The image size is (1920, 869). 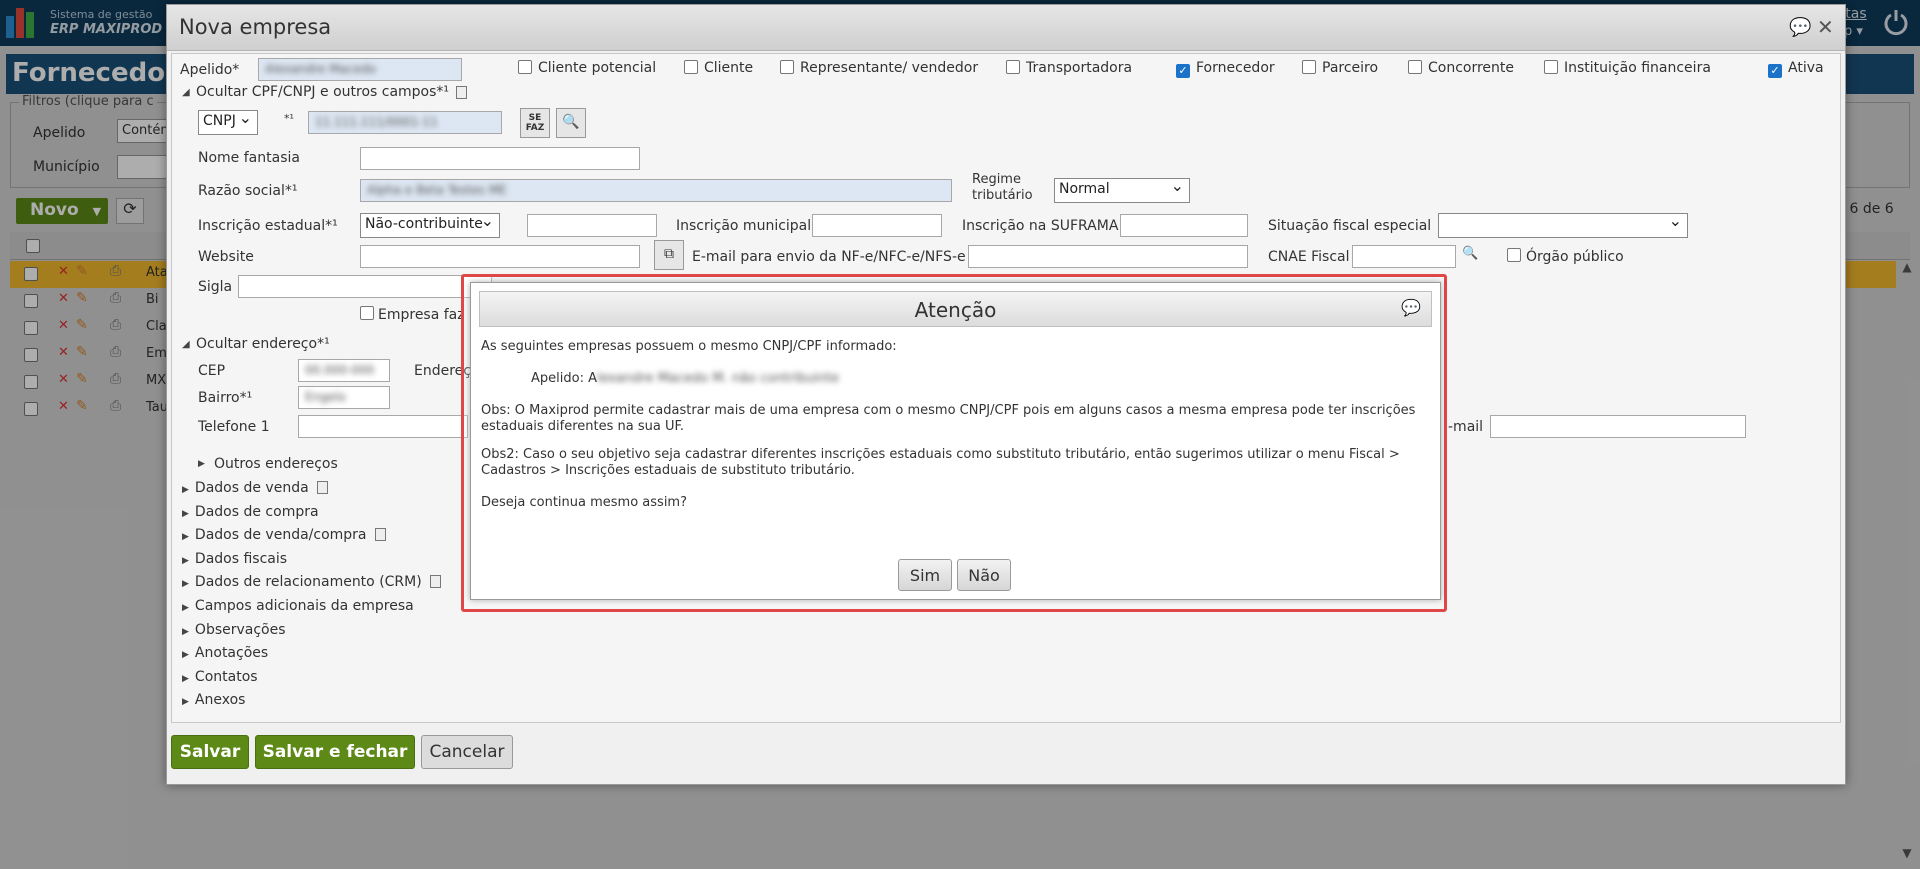 I want to click on cancelar-button: Cancelar, so click(x=467, y=752).